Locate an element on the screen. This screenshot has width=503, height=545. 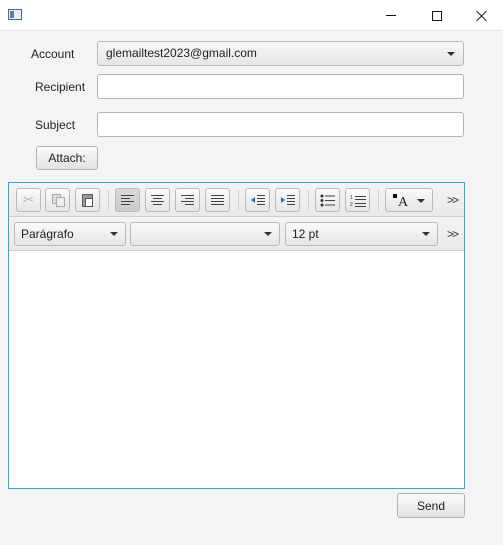
text-color-icon: A is located at coordinates (401, 200).